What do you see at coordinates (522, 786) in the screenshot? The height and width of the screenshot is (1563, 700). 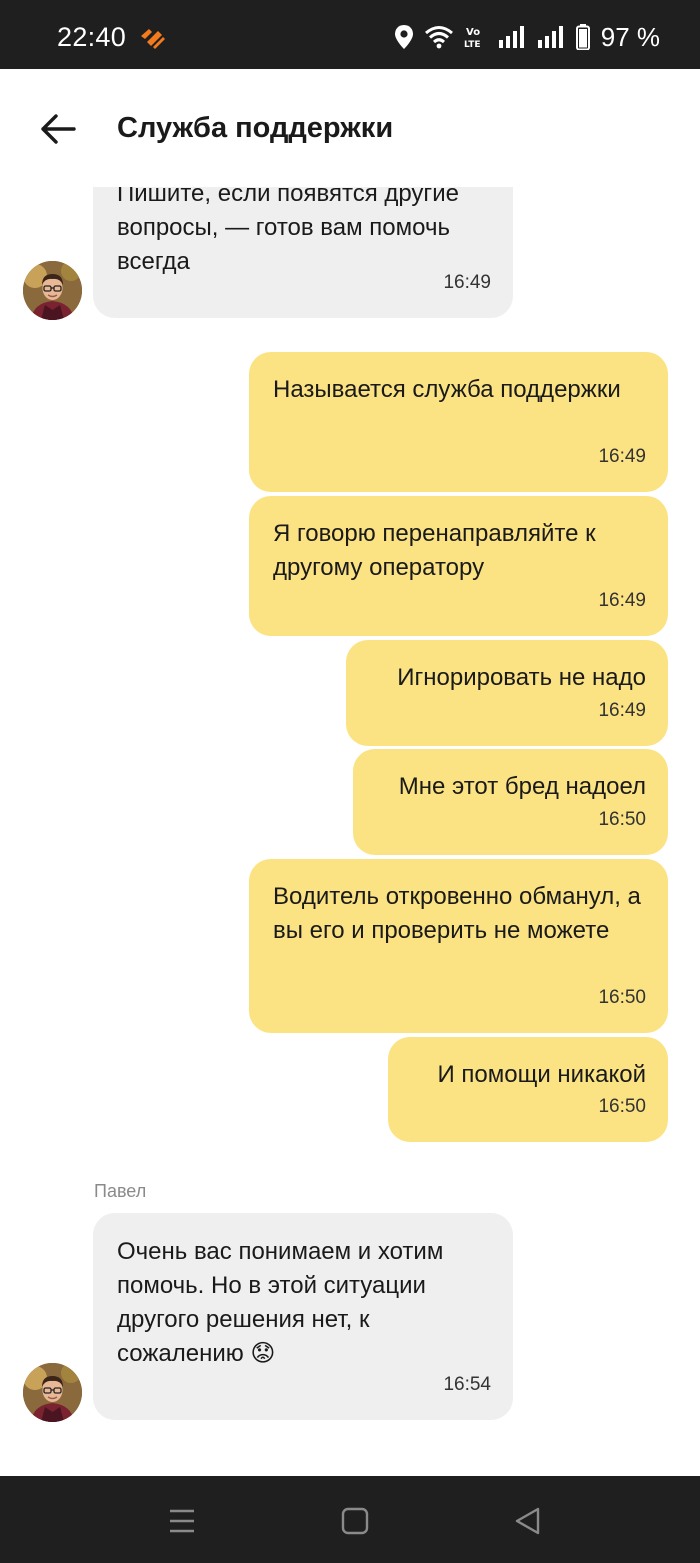 I see `message-text: Мне этот бред надоел` at bounding box center [522, 786].